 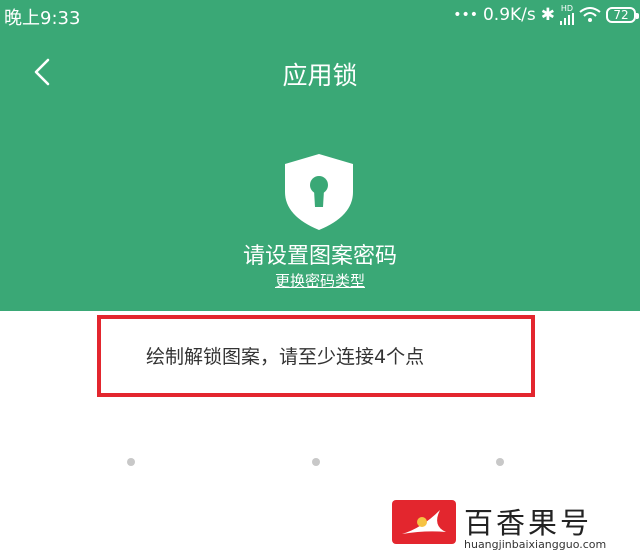 I want to click on watermark: 百香果号 huangjinbaixiangguo.com, so click(x=512, y=526).